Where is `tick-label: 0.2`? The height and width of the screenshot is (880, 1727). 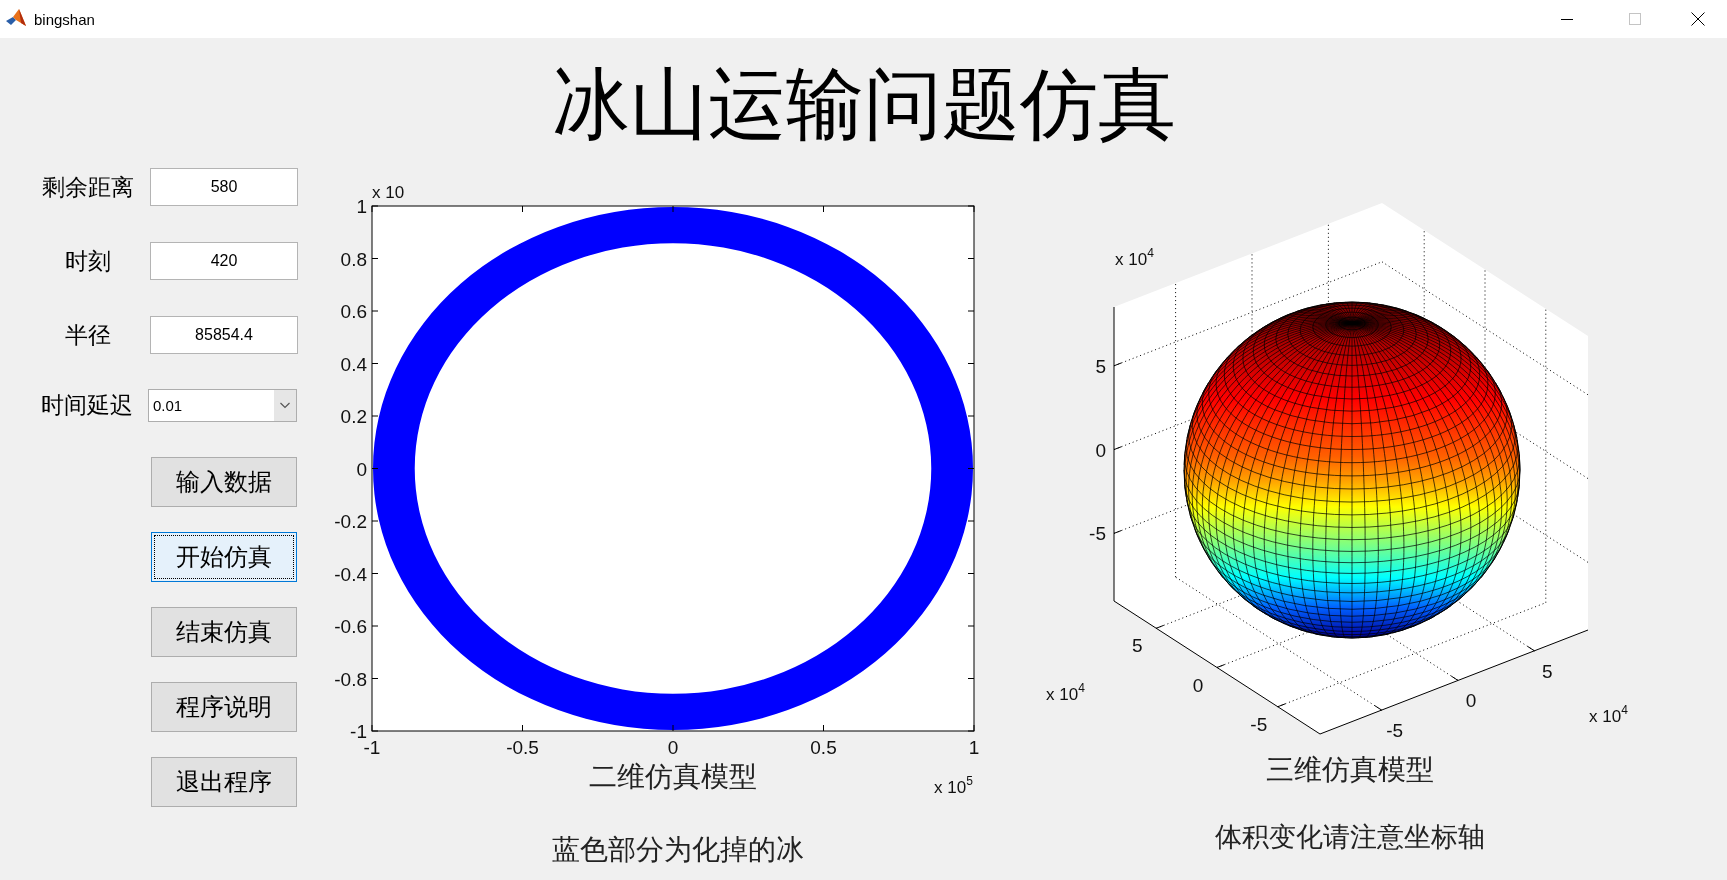 tick-label: 0.2 is located at coordinates (353, 416).